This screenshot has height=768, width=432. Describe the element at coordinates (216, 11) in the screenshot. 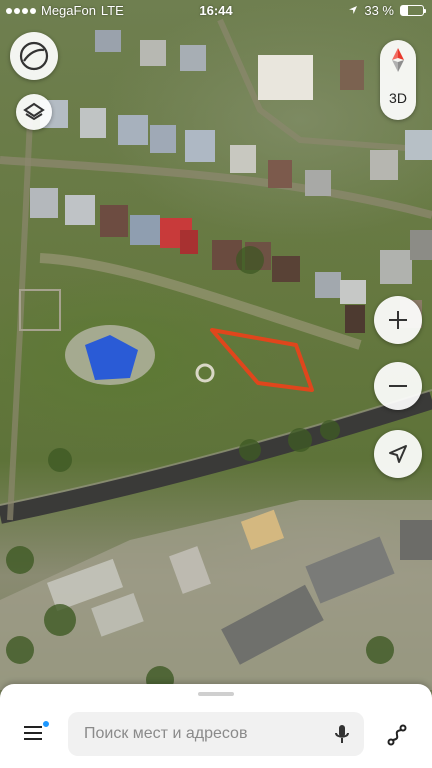

I see `status-bar: MegaFon LTE 16:44 33 %` at that location.